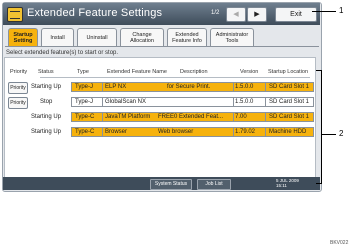 The height and width of the screenshot is (250, 349). Describe the element at coordinates (46, 72) in the screenshot. I see `column-header-status: Status` at that location.